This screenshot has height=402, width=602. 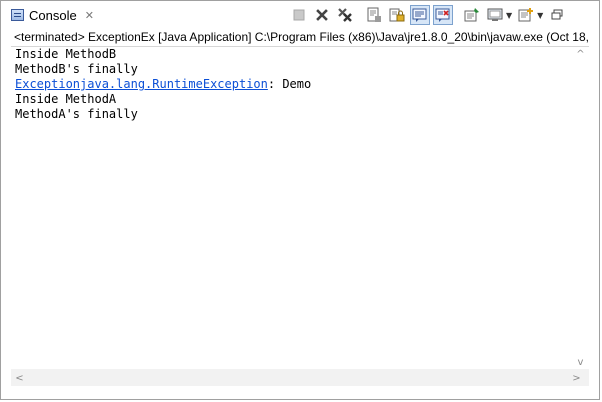 I want to click on clear-console-button, so click(x=374, y=15).